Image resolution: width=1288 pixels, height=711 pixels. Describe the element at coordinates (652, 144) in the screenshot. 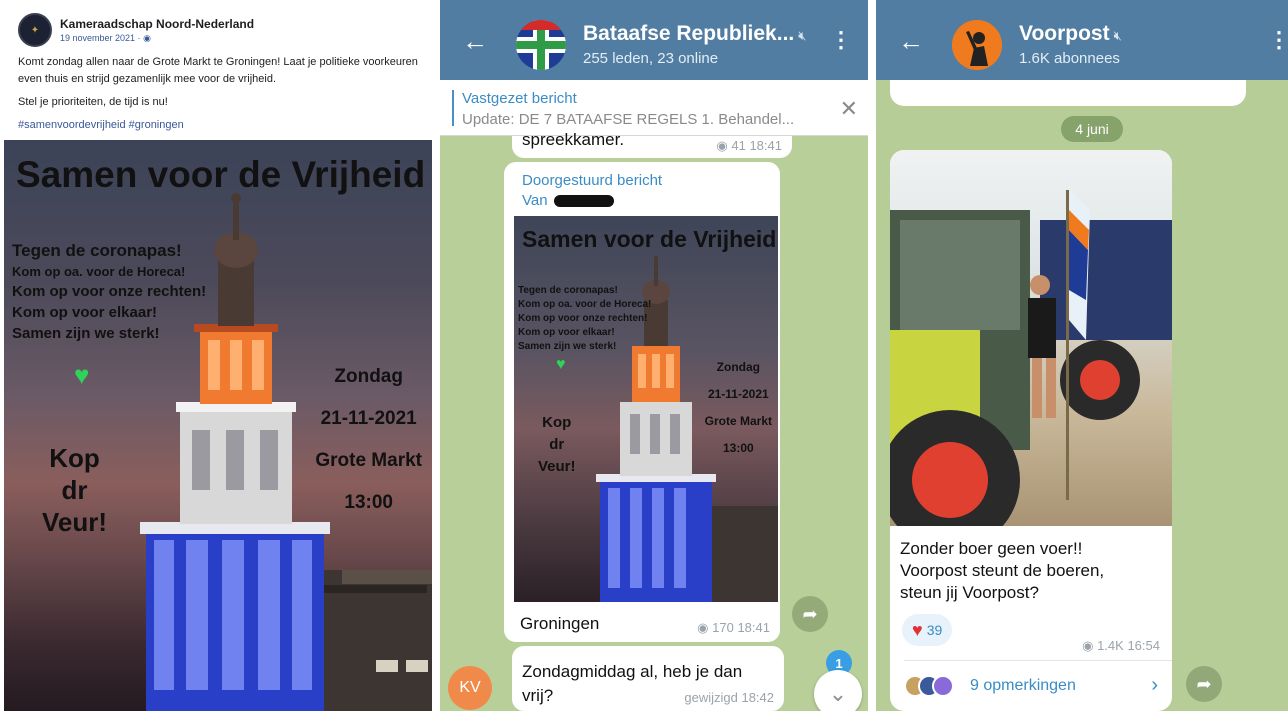

I see `previous-message: spreekkamer. ◉ 41 18:41` at that location.